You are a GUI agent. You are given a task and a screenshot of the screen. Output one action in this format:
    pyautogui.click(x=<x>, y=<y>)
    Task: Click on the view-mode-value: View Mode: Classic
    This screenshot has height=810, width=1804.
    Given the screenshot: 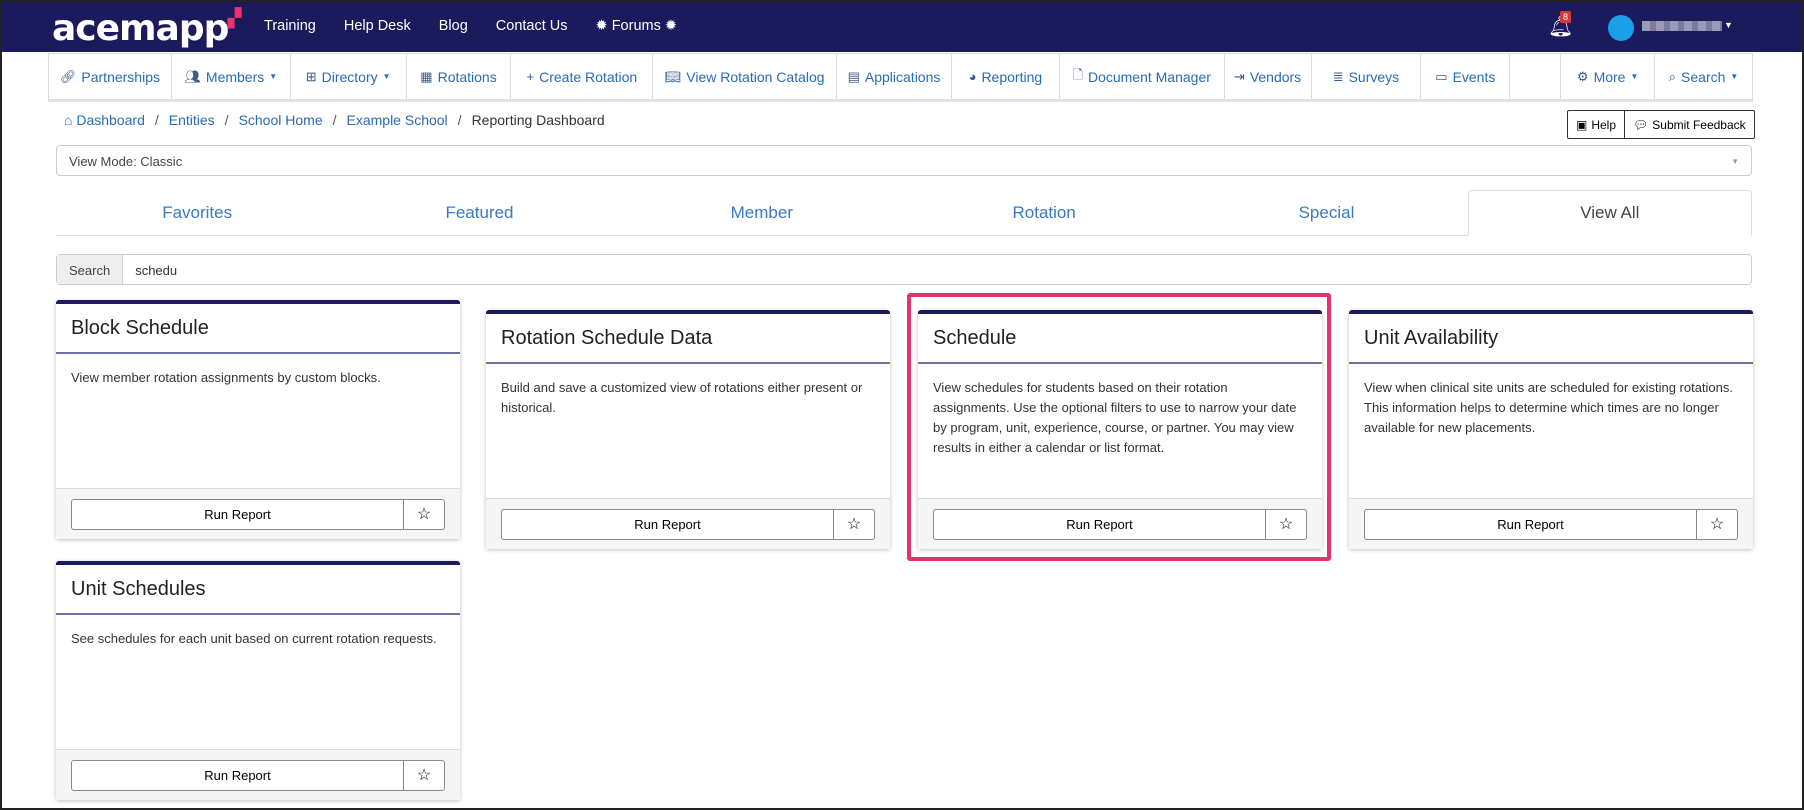 What is the action you would take?
    pyautogui.click(x=126, y=161)
    